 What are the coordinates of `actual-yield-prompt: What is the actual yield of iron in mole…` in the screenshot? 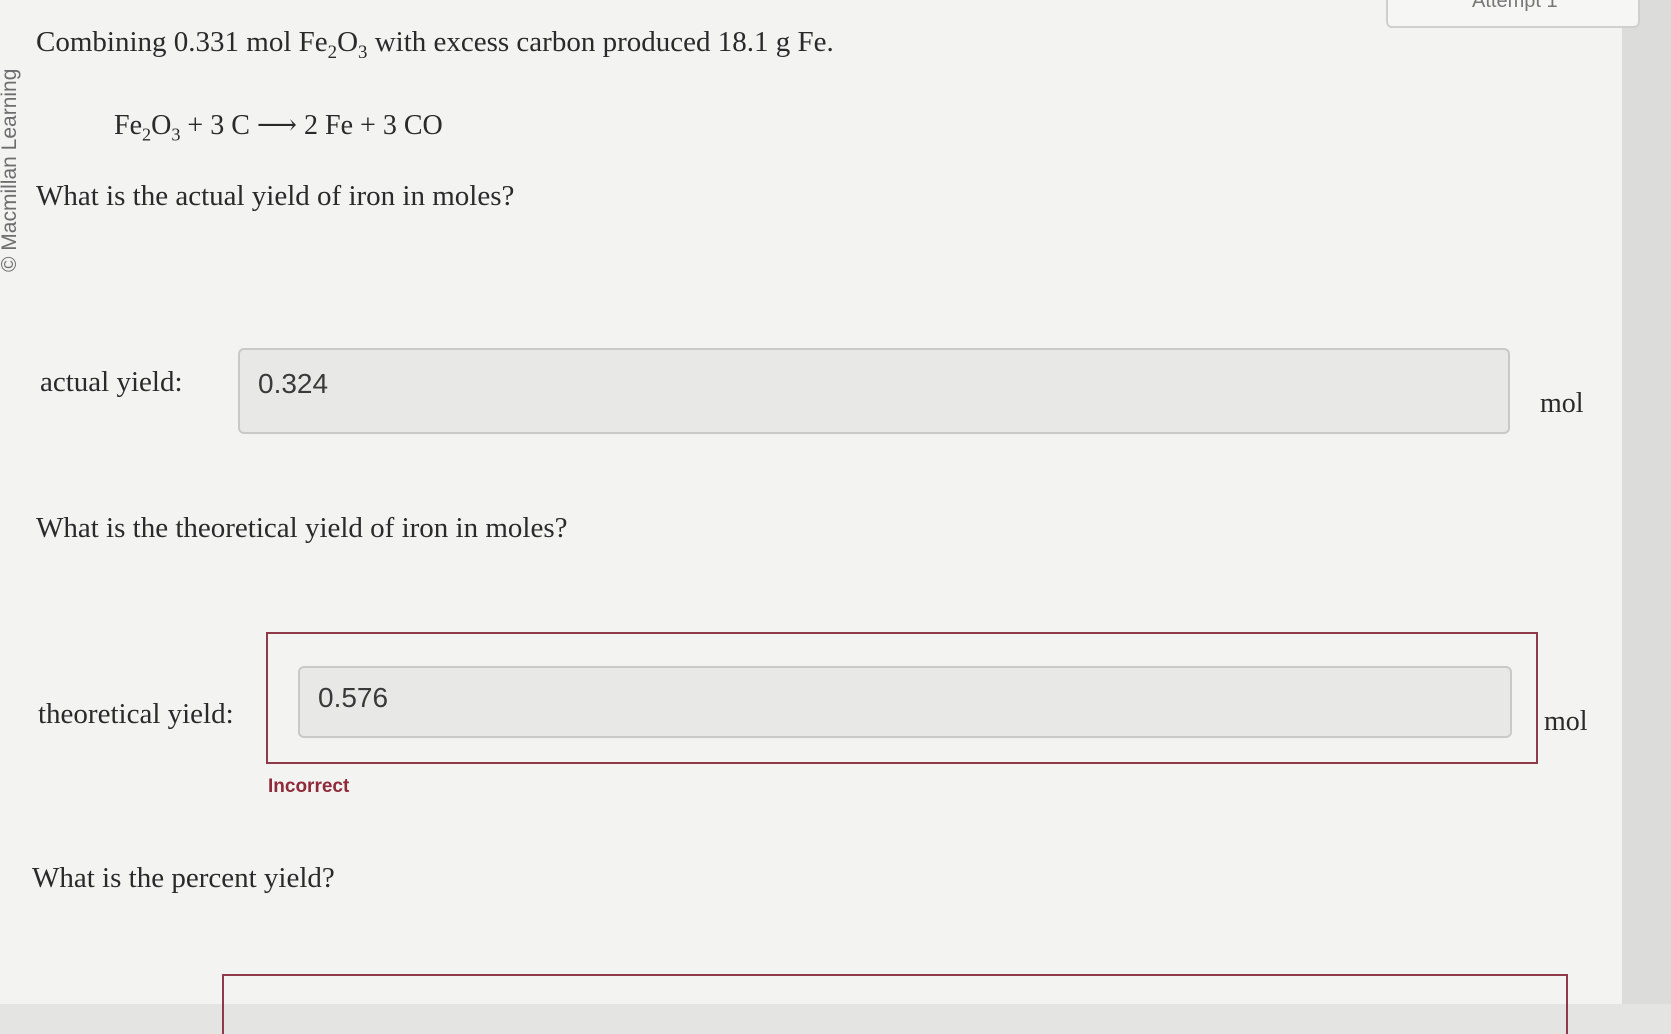 It's located at (275, 196).